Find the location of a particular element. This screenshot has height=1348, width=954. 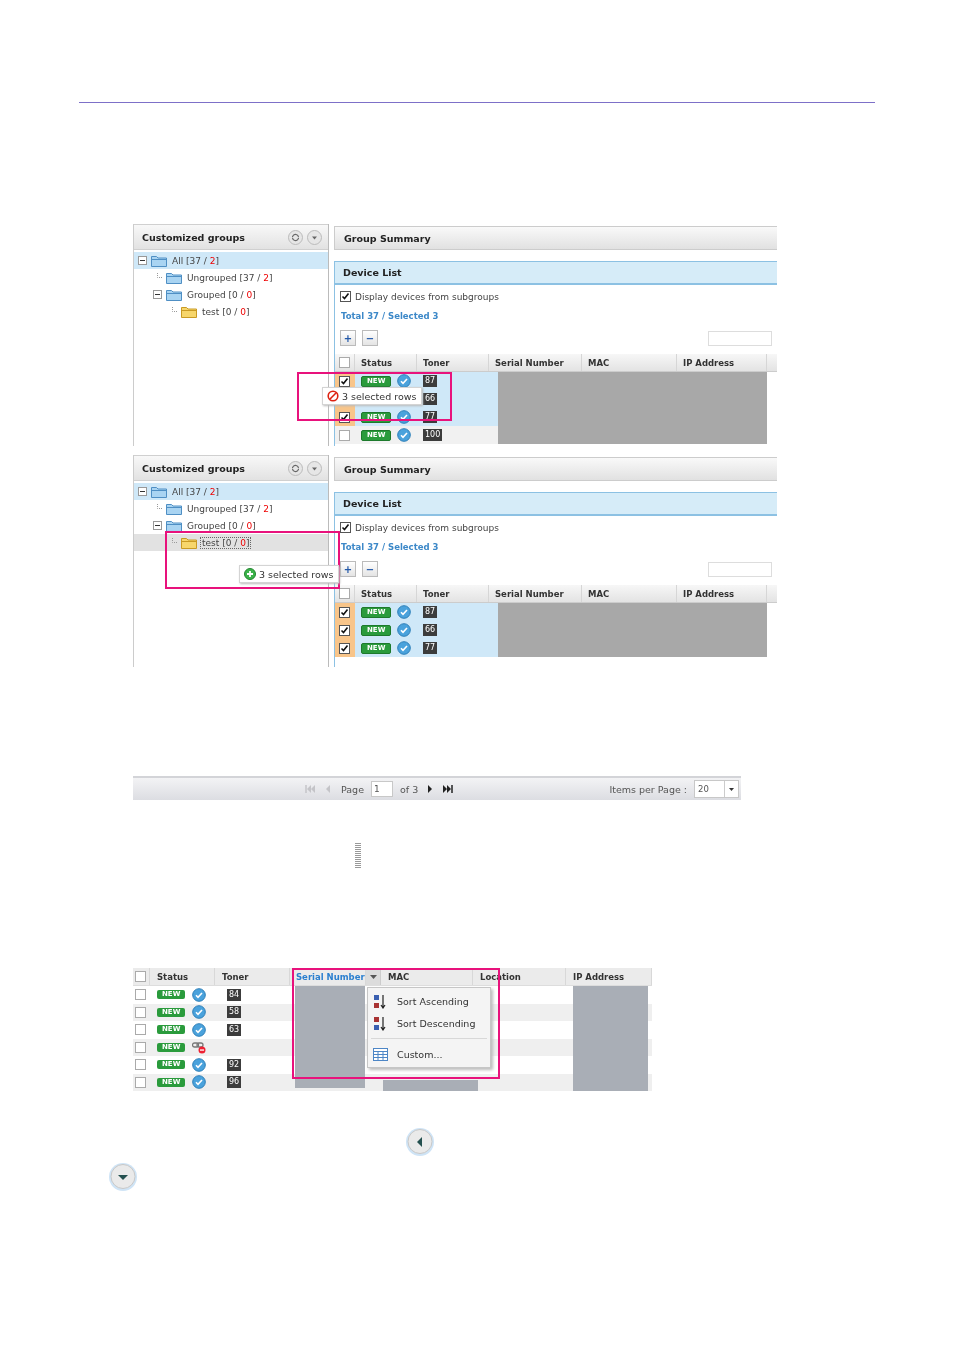

menu-item-label: Sort Descending is located at coordinates (436, 1023).